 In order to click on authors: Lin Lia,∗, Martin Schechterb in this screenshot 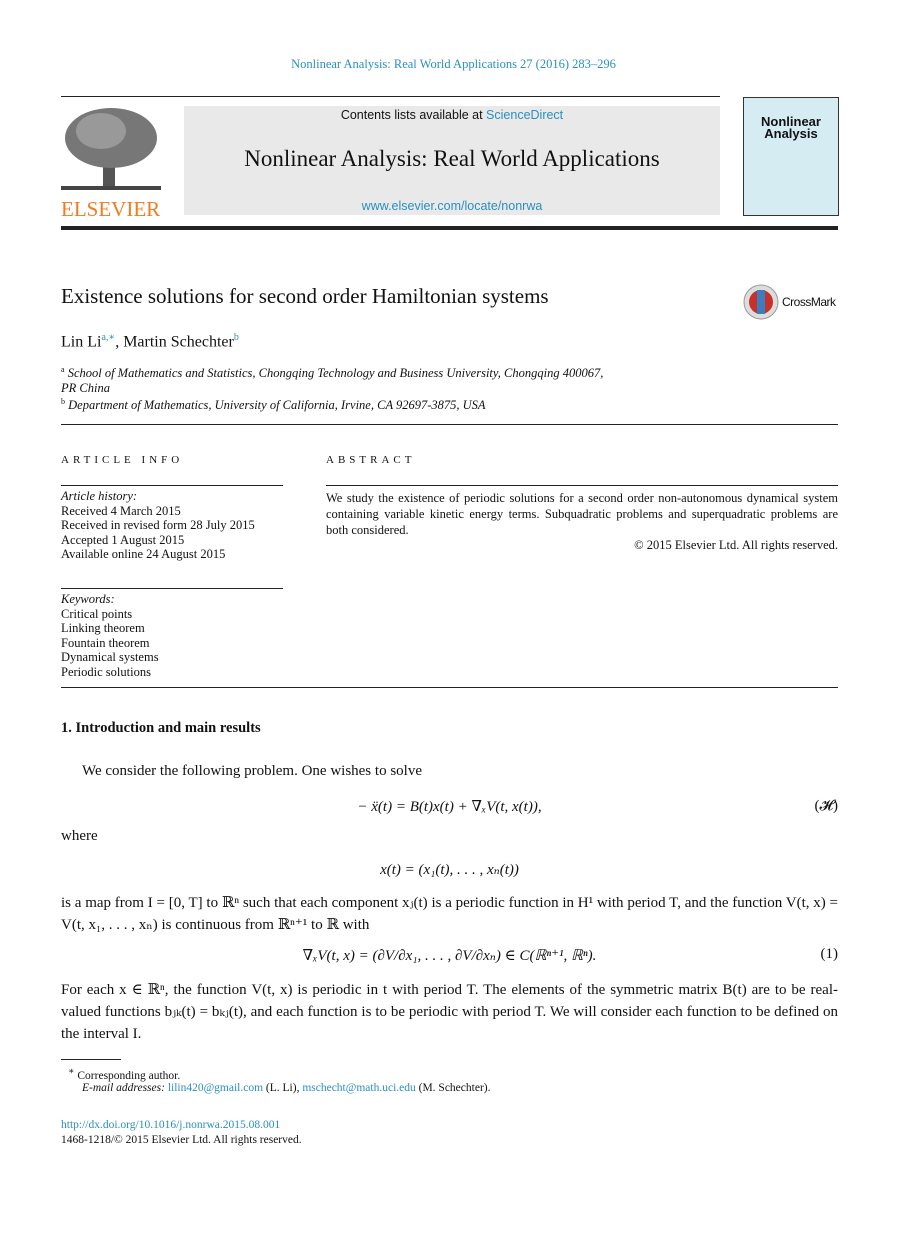, I will do `click(150, 341)`.